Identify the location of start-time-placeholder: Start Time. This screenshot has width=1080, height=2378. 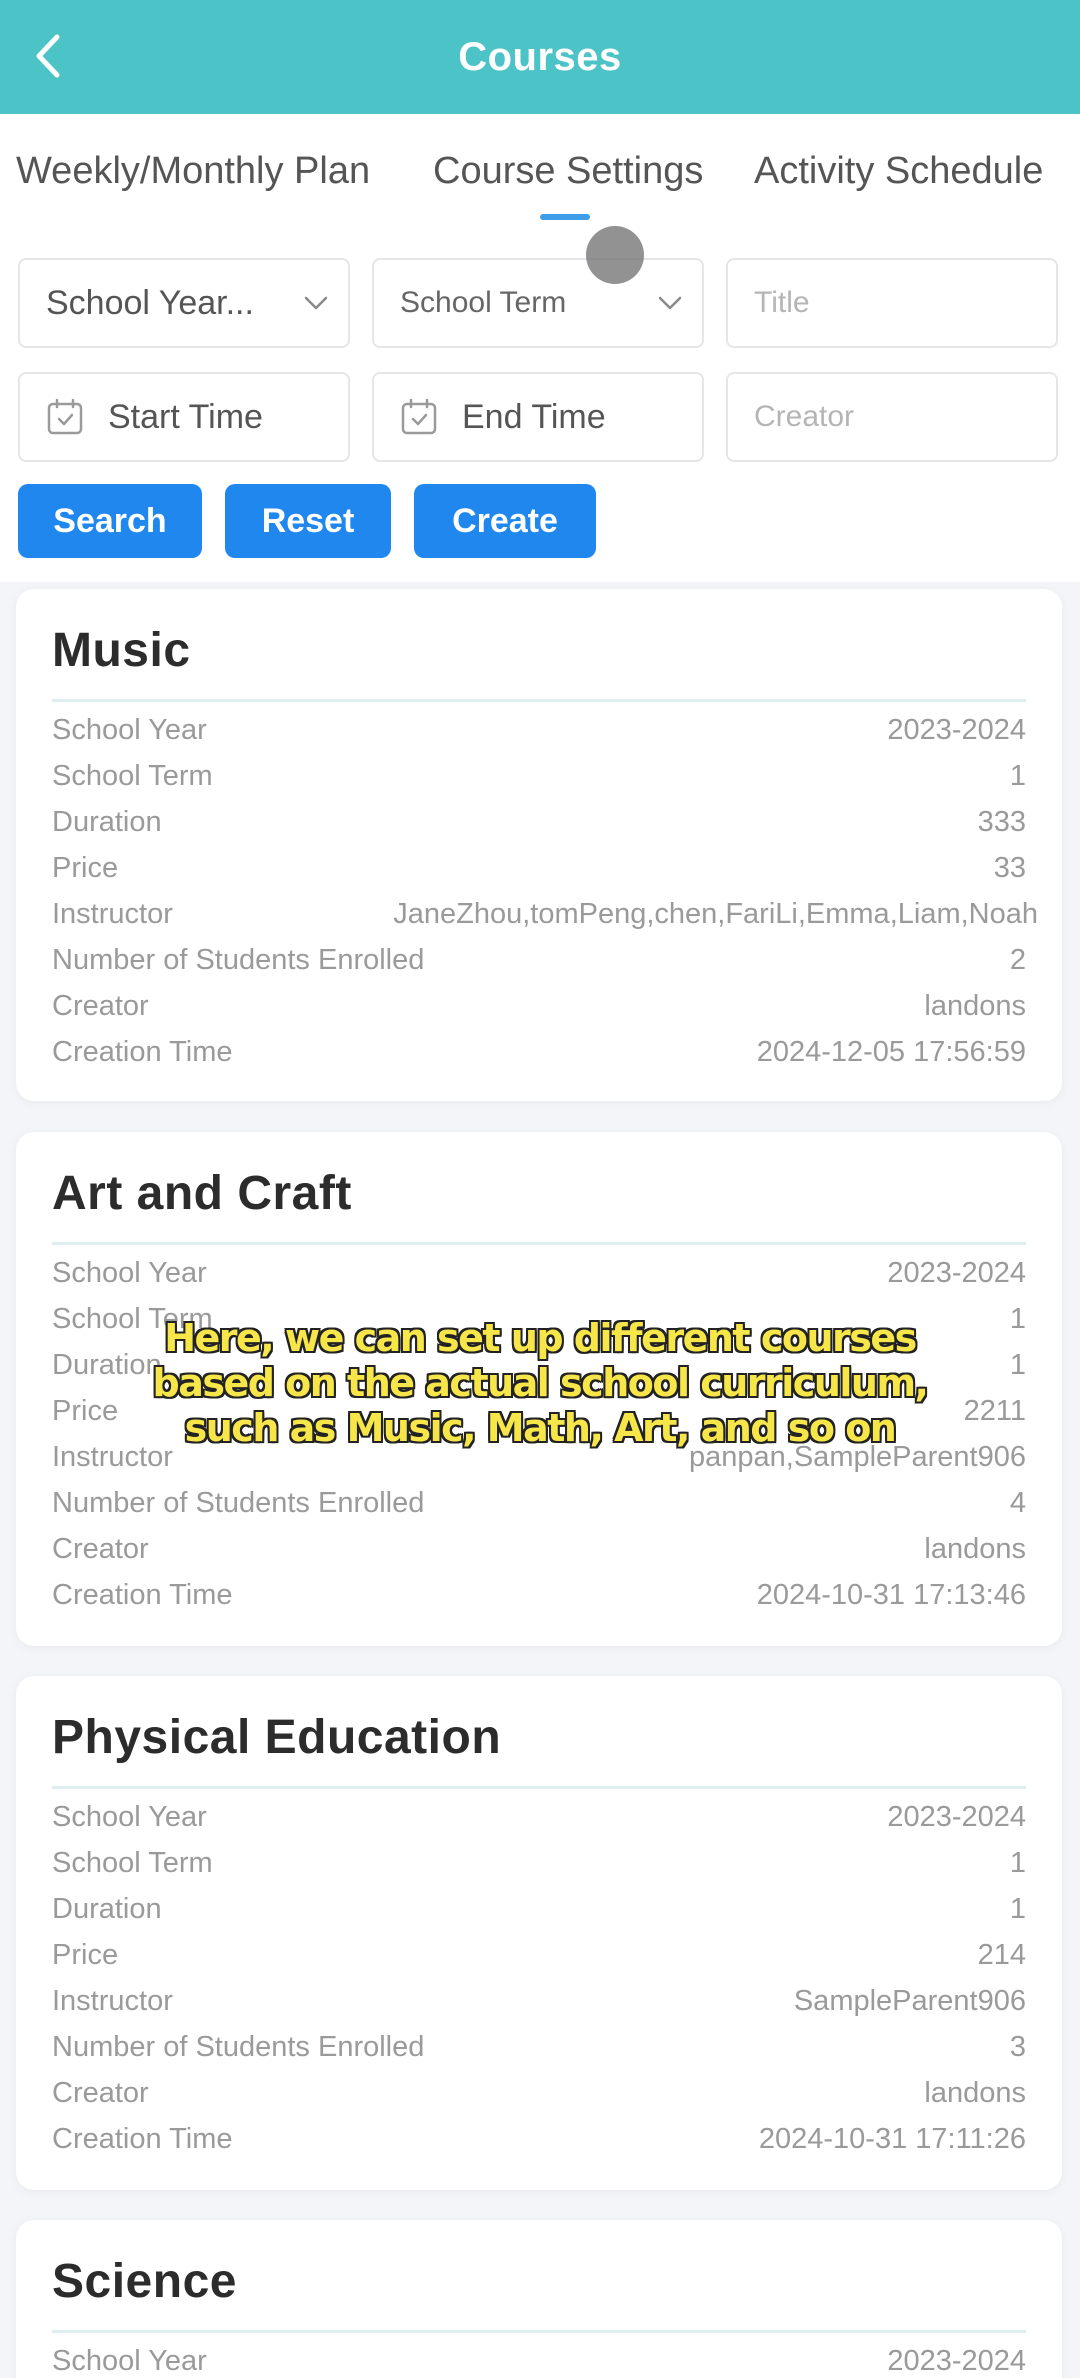
(185, 416).